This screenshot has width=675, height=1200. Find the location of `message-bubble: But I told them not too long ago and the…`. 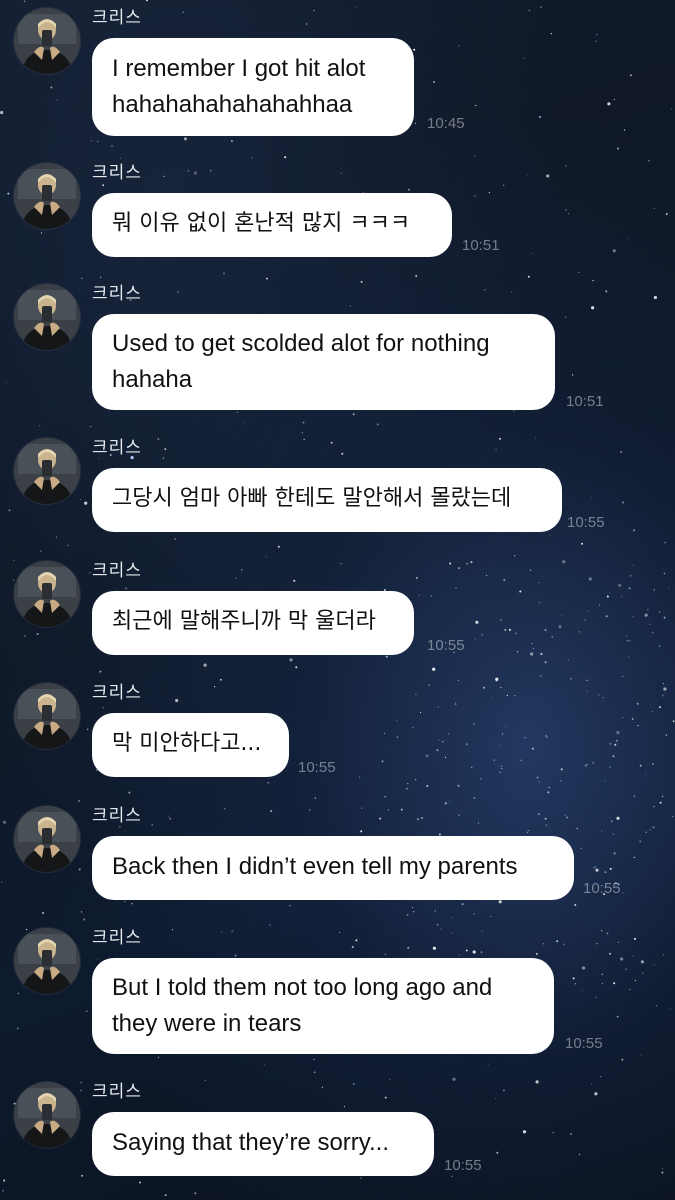

message-bubble: But I told them not too long ago and the… is located at coordinates (323, 1006).